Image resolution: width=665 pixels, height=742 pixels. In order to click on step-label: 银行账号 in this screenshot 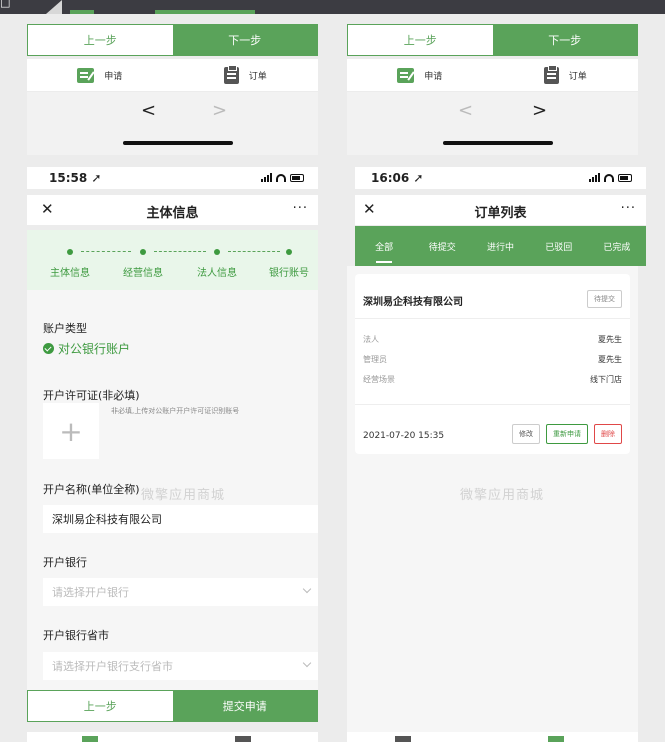, I will do `click(289, 273)`.